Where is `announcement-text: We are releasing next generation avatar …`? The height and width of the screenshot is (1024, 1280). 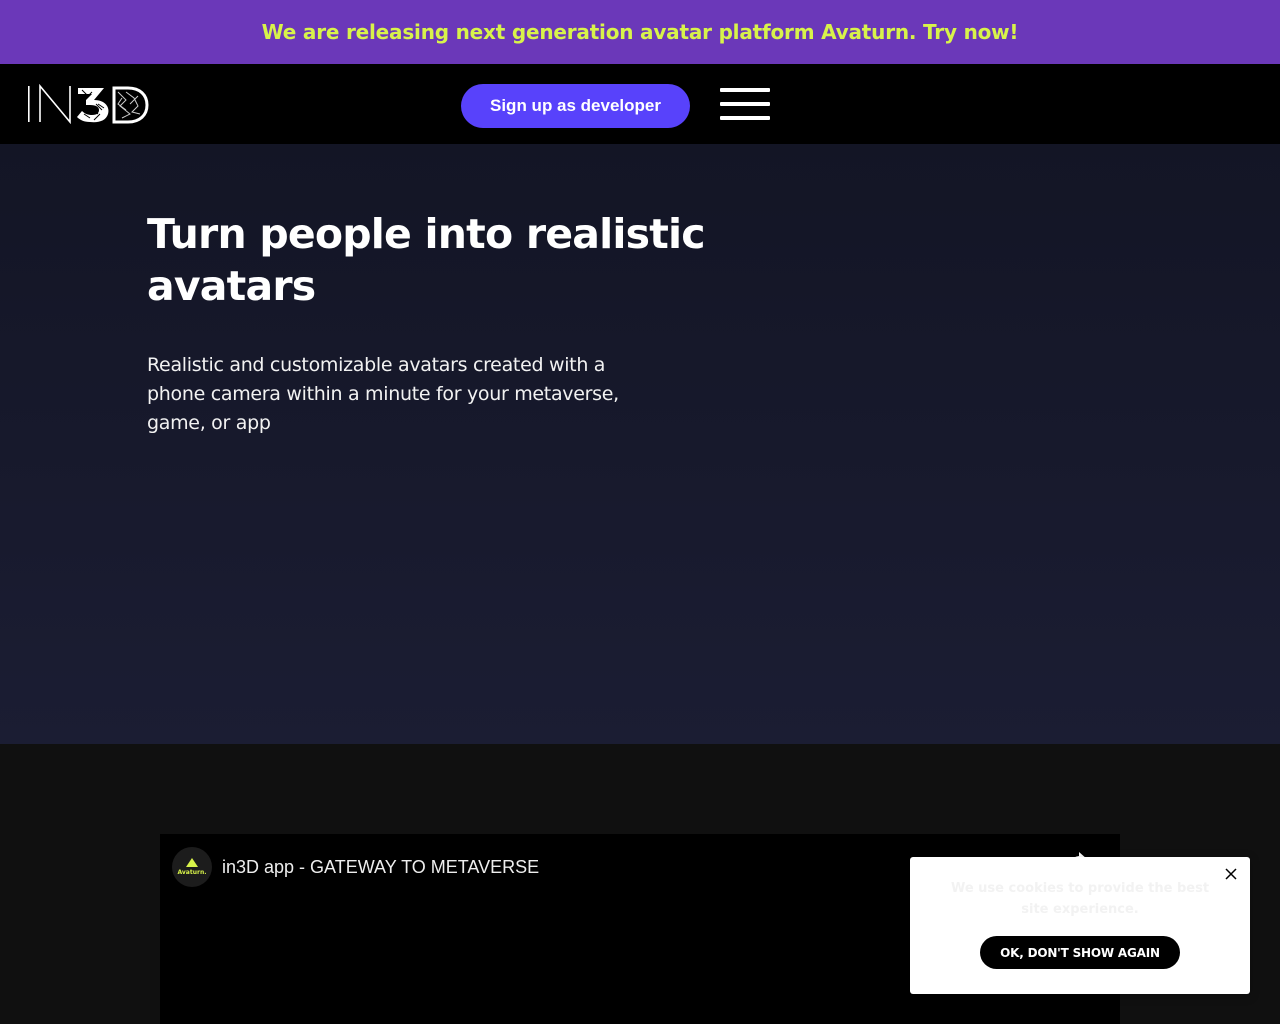
announcement-text: We are releasing next generation avatar … is located at coordinates (640, 32).